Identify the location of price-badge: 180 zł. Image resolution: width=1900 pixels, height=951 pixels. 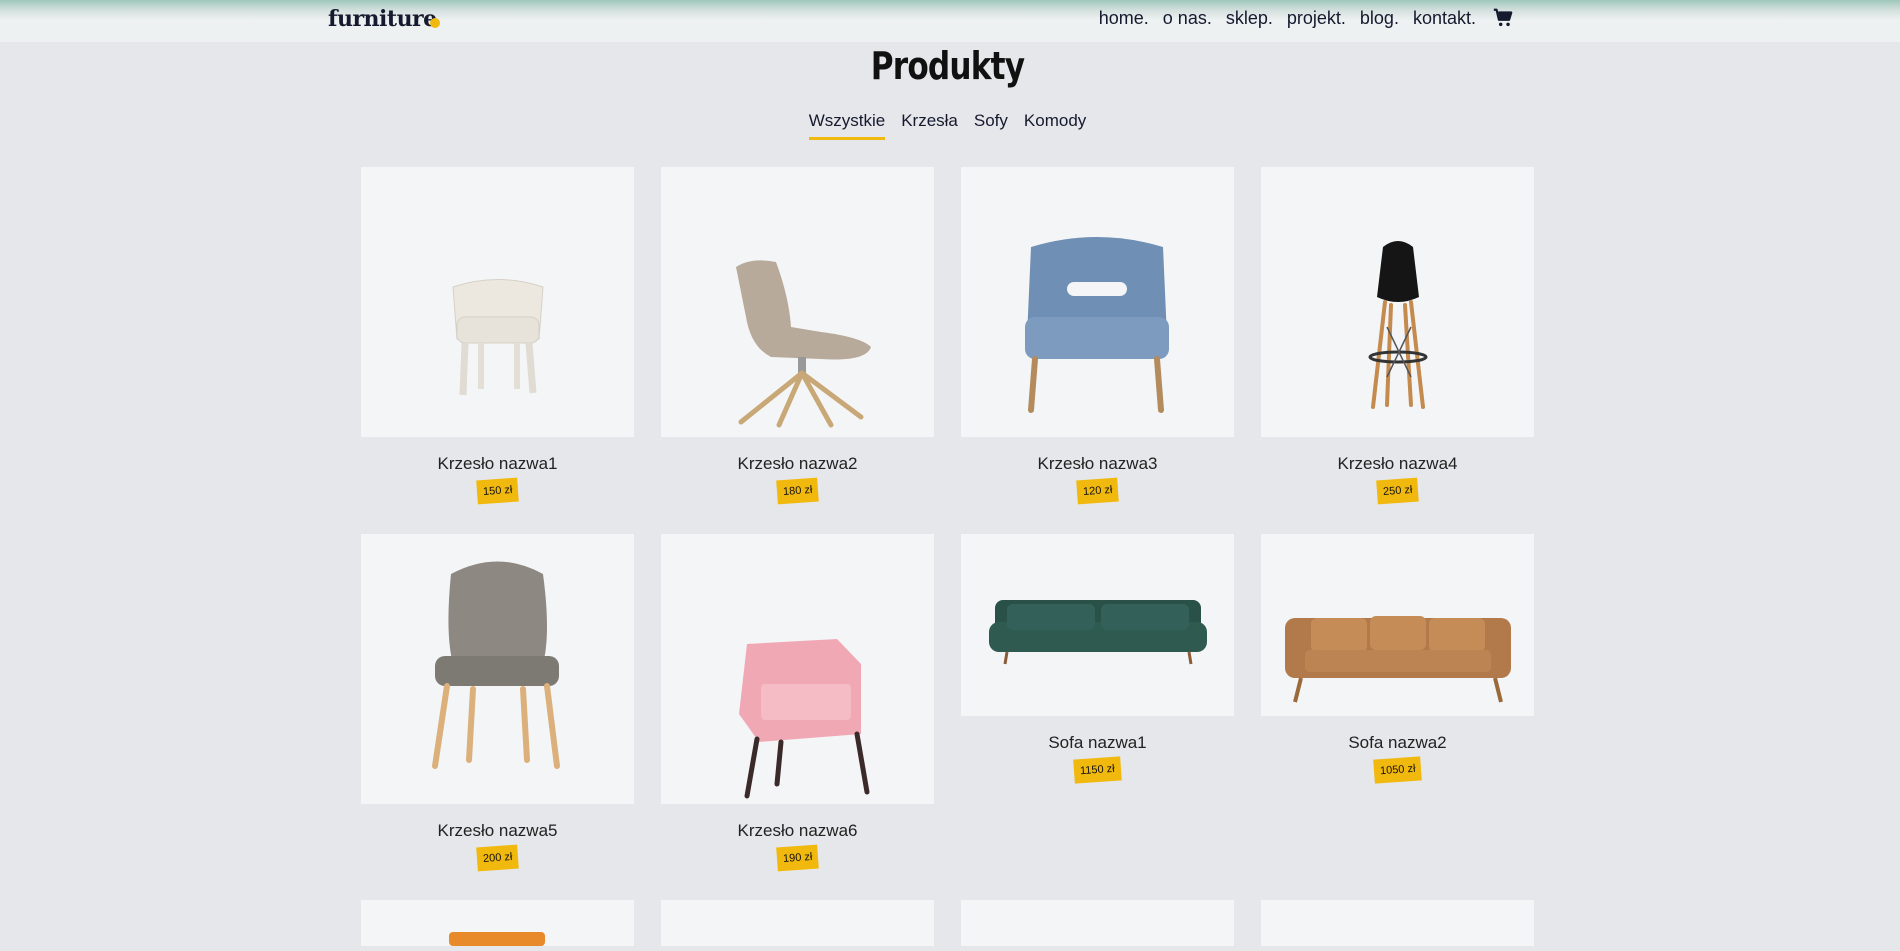
(797, 491).